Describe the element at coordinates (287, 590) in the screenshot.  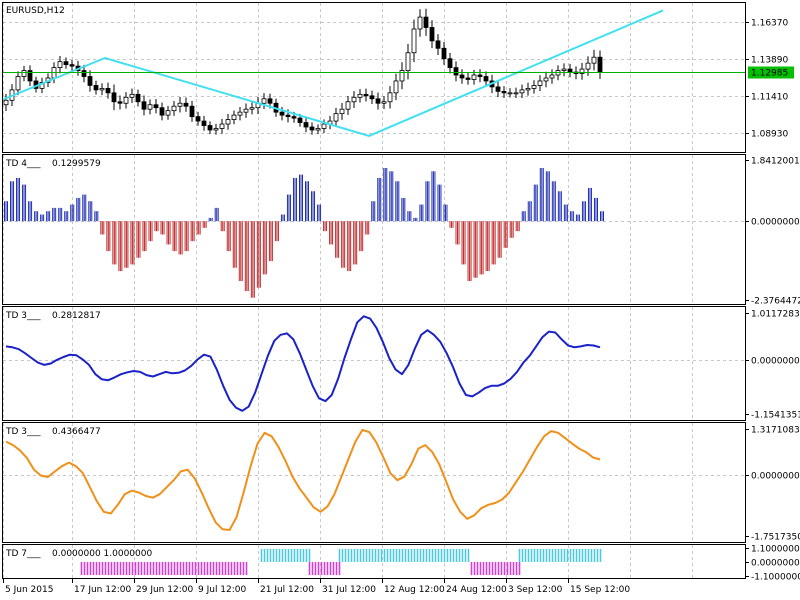
I see `xtick-label: 21 Jul 12:00` at that location.